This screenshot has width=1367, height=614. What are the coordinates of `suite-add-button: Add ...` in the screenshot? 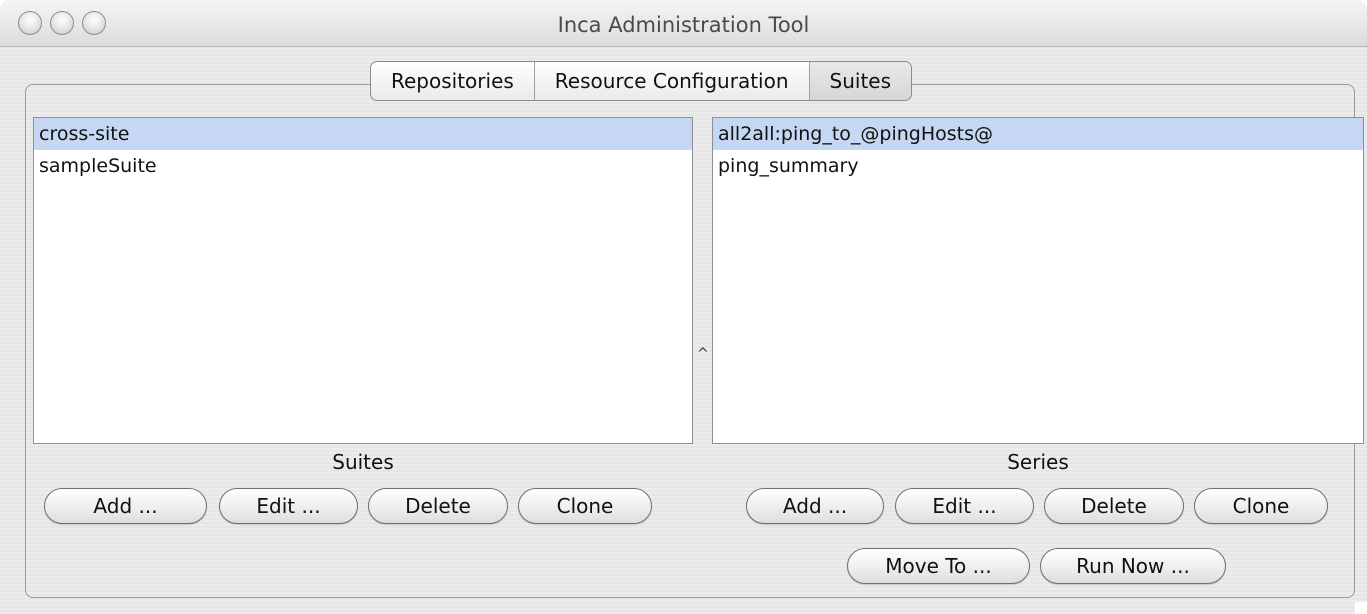 It's located at (125, 506).